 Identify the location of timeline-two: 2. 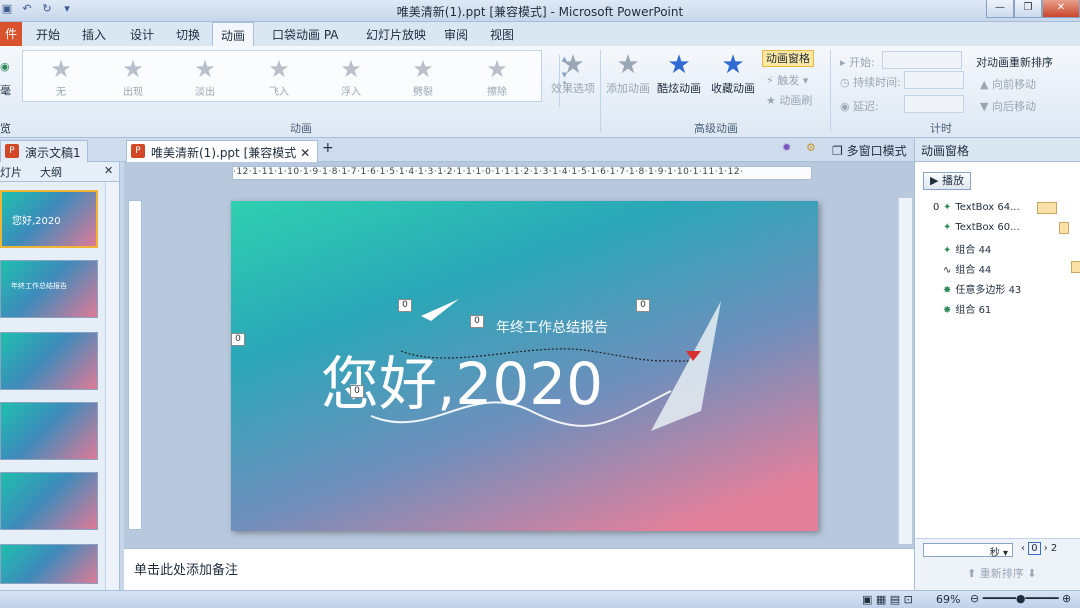
(1054, 548).